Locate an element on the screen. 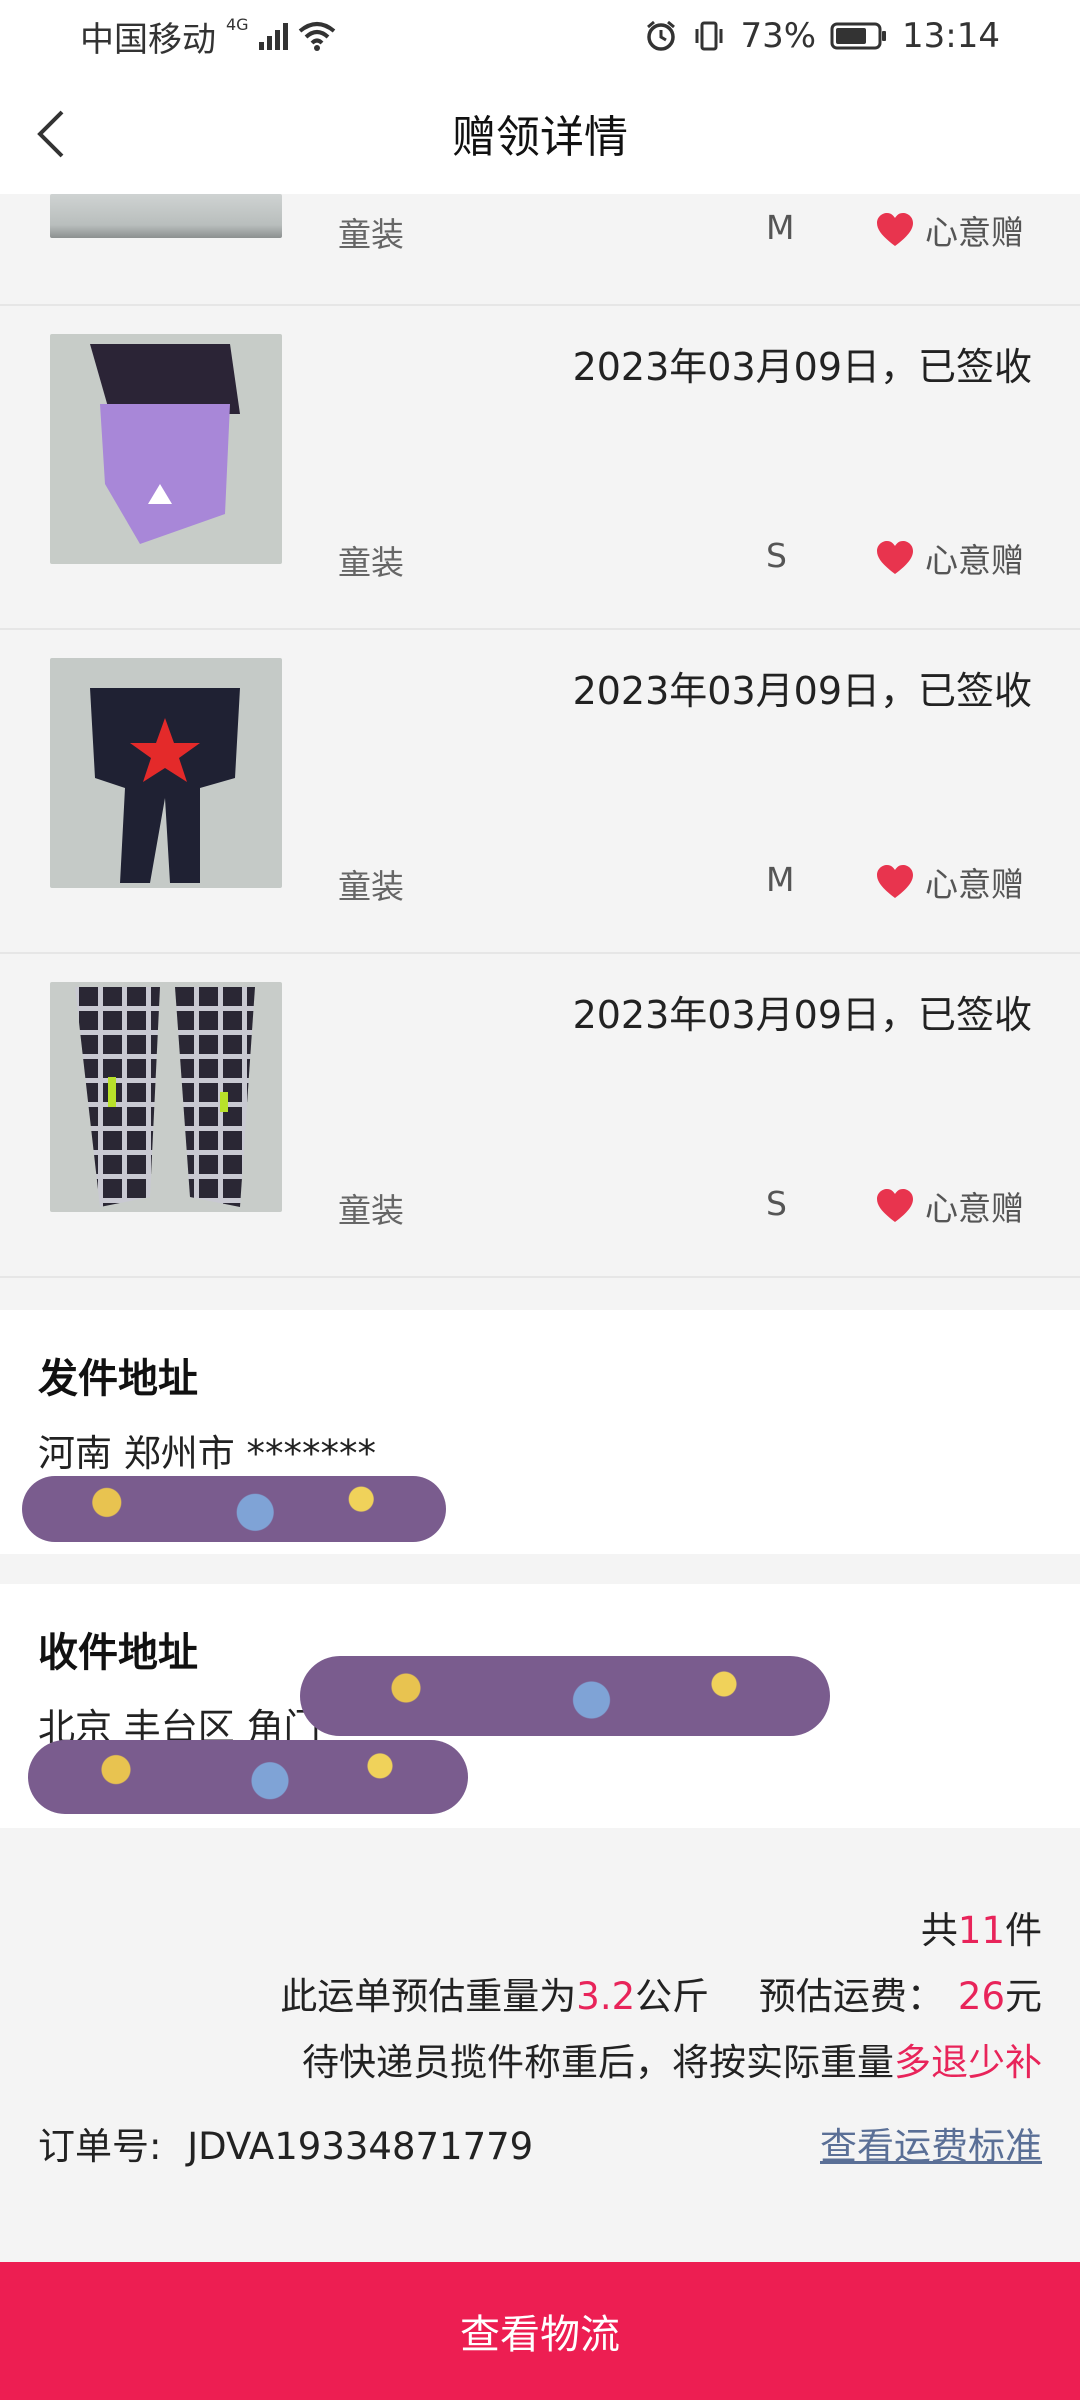 The width and height of the screenshot is (1080, 2400). page-title: 赠领详情 is located at coordinates (540, 137).